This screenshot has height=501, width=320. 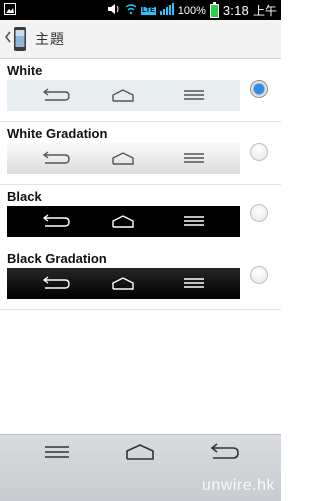 I want to click on theme-name: Black Gradation, so click(x=57, y=258).